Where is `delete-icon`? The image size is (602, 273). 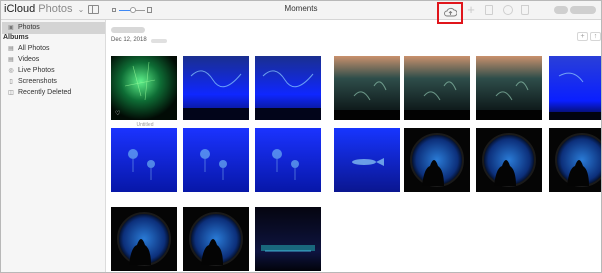
delete-icon is located at coordinates (525, 10).